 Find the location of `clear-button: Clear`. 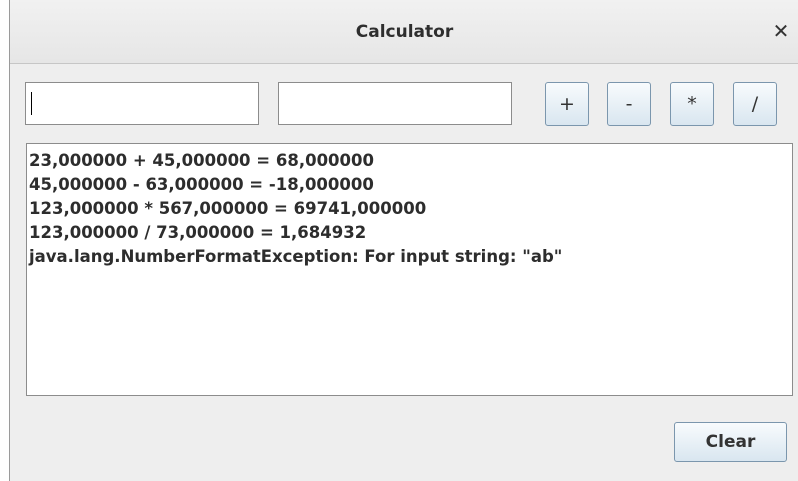

clear-button: Clear is located at coordinates (730, 442).